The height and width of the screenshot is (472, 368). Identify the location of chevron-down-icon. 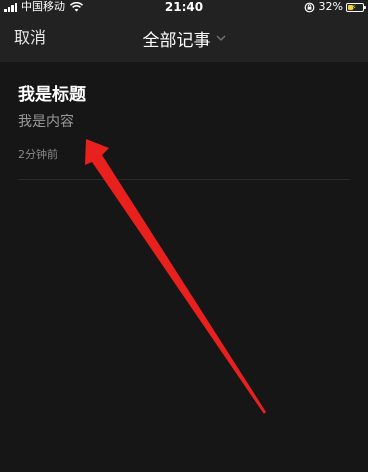
(220, 38).